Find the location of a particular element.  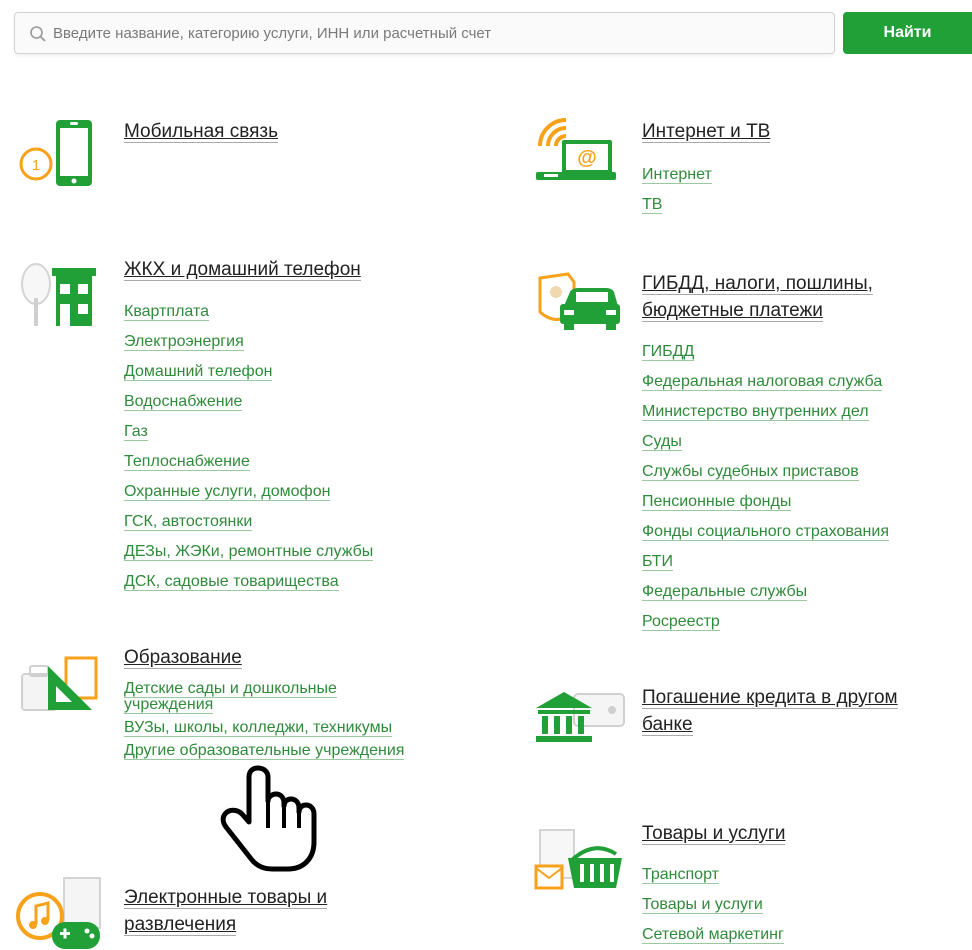

bank-building-icon is located at coordinates (580, 717).